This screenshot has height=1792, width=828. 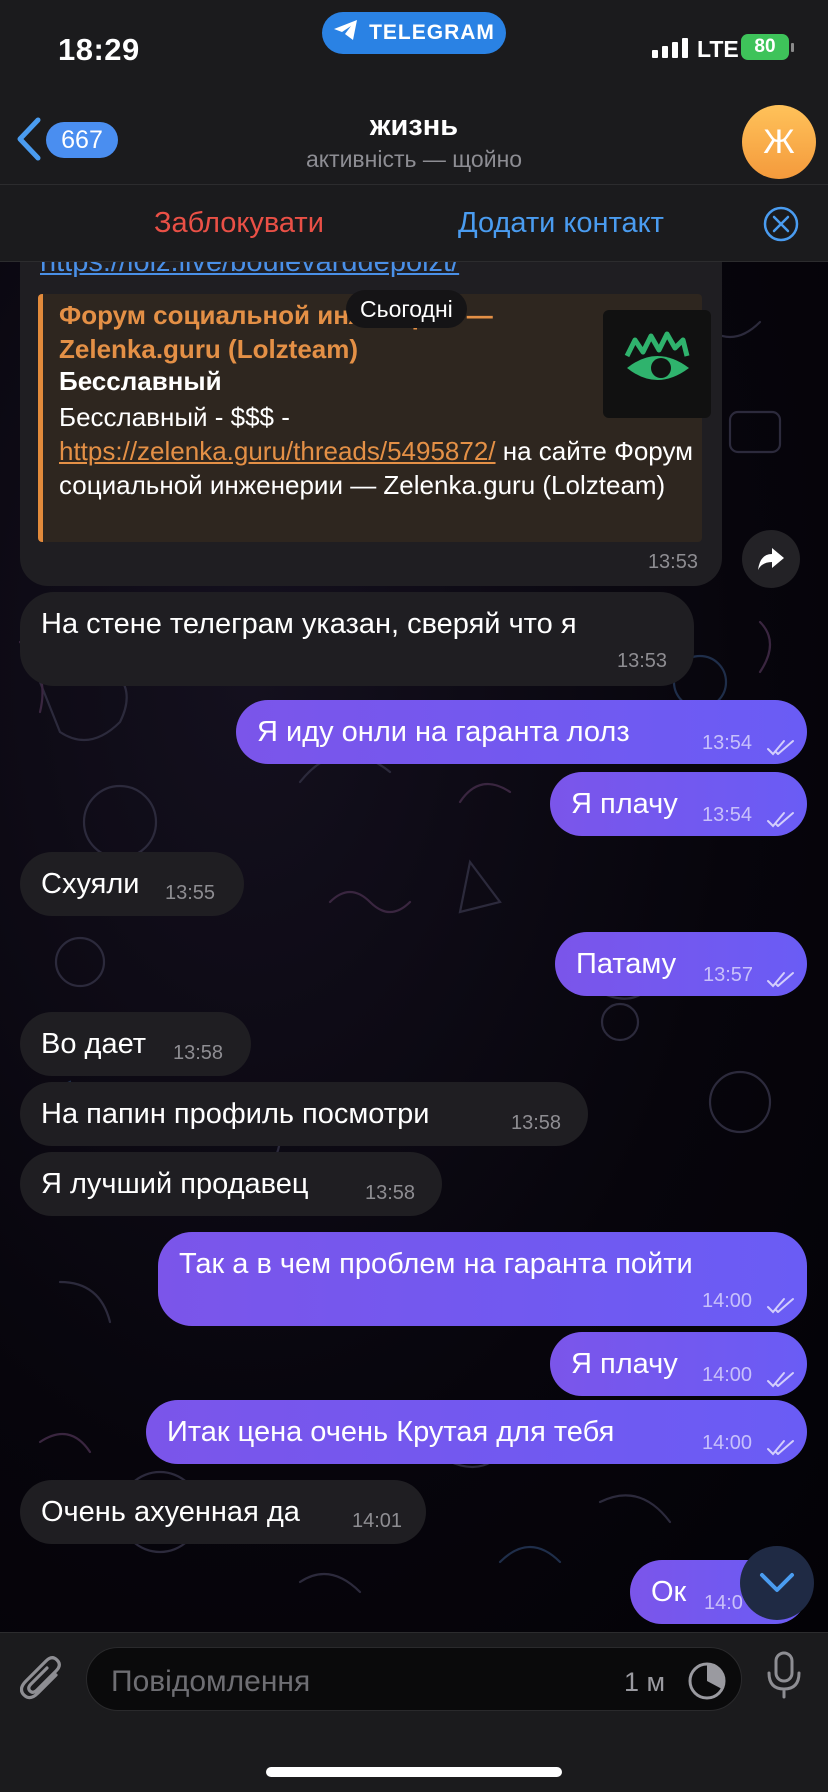 I want to click on avatar: Ж, so click(x=779, y=142).